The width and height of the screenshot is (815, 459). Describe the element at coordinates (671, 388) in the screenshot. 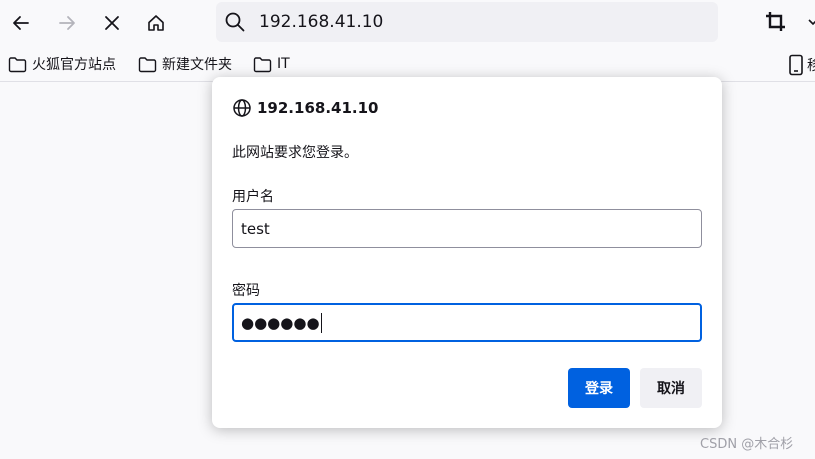

I see `cancel-button: 取消` at that location.